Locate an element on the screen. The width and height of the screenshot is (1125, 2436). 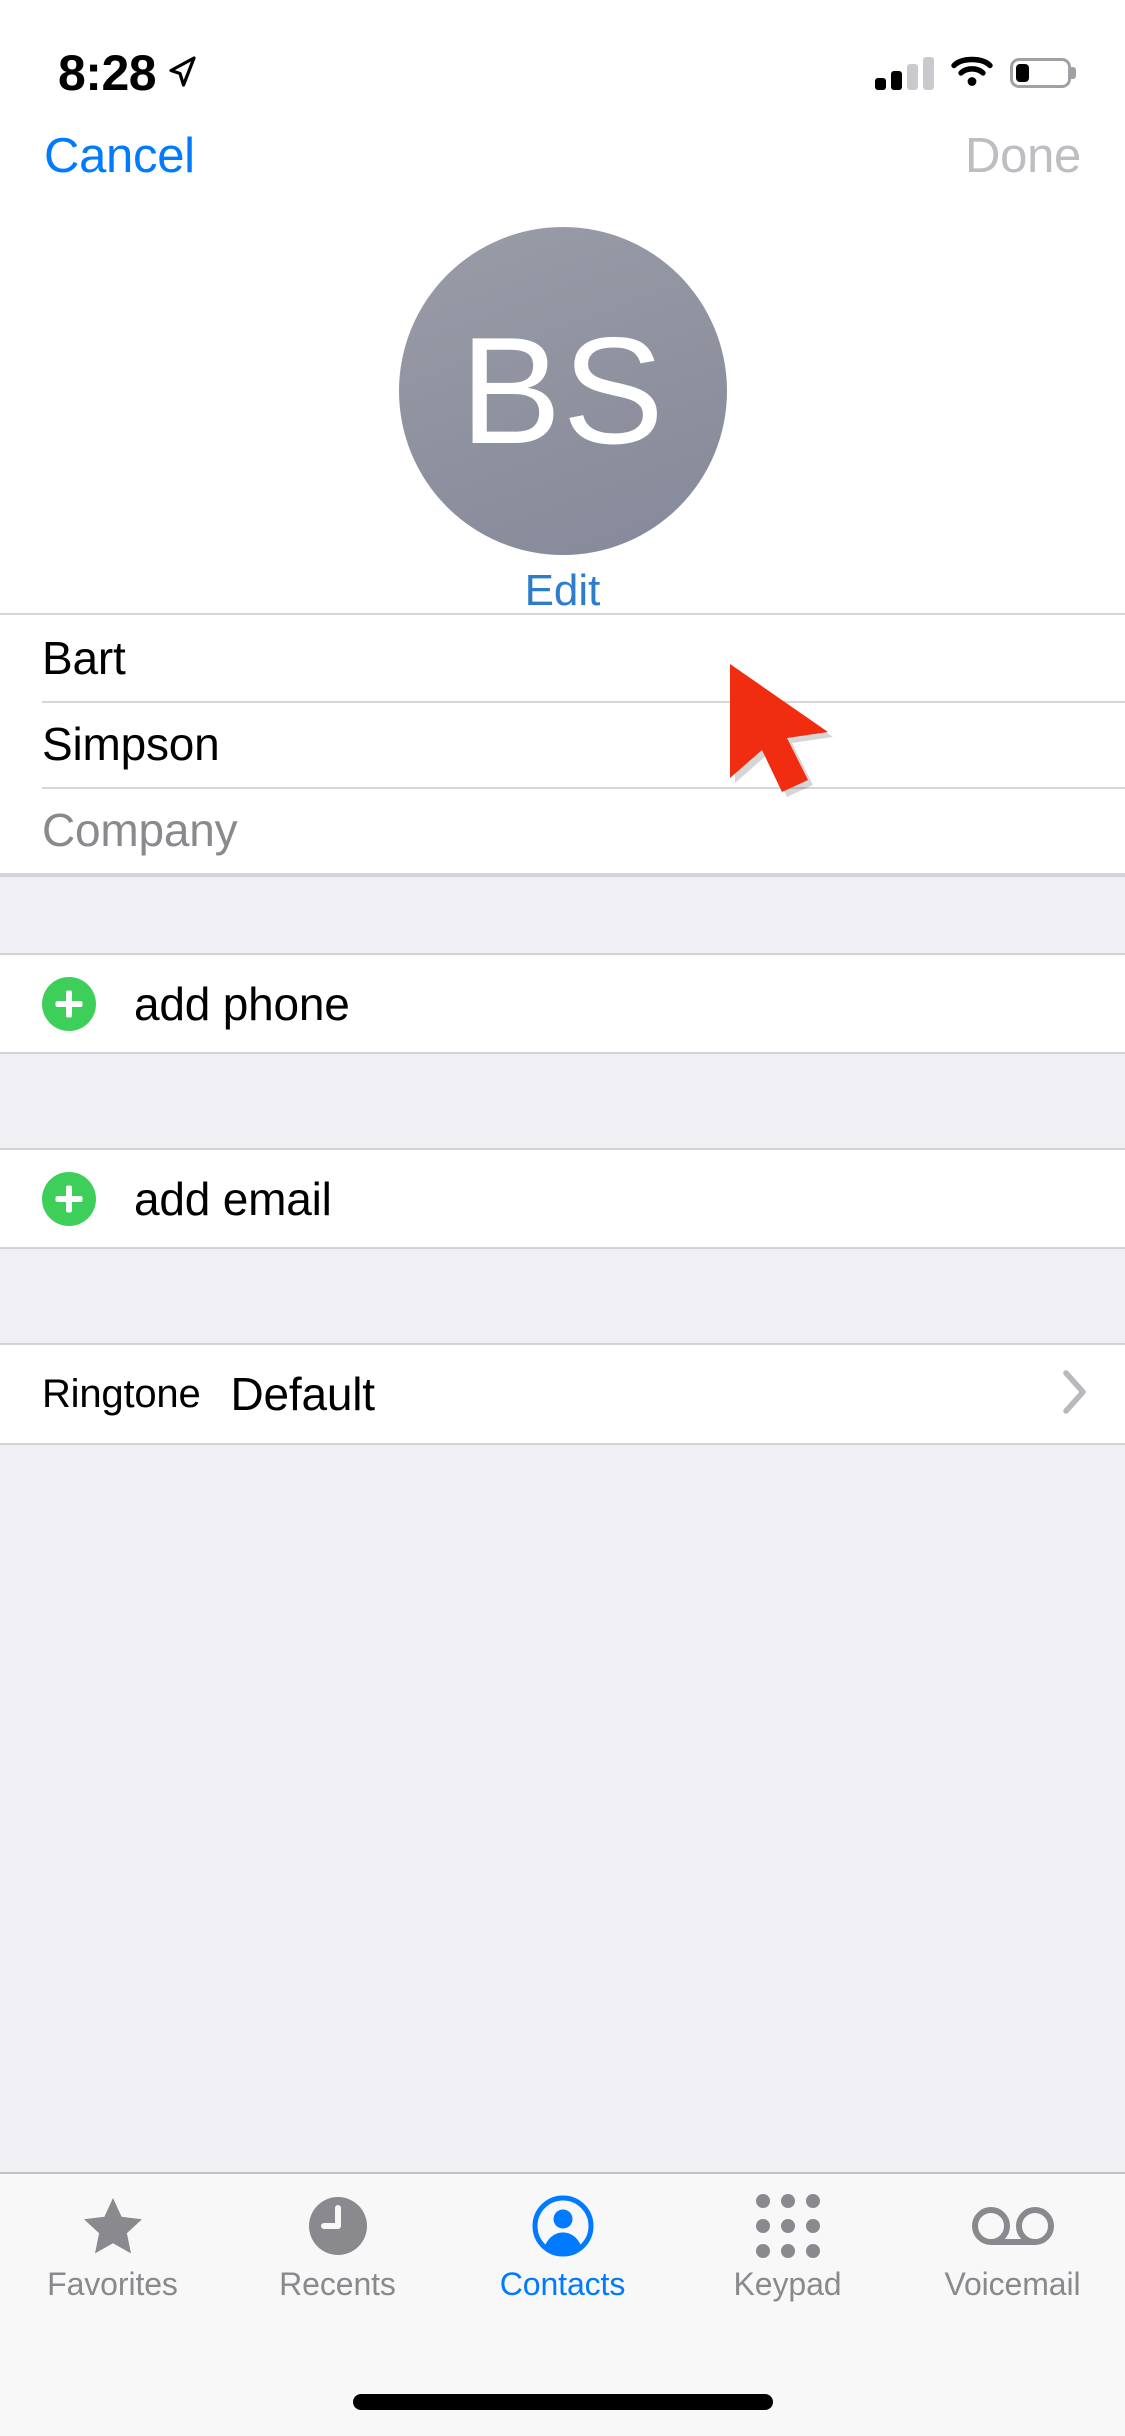
name-fields-group: Bart Simpson Company is located at coordinates (562, 745).